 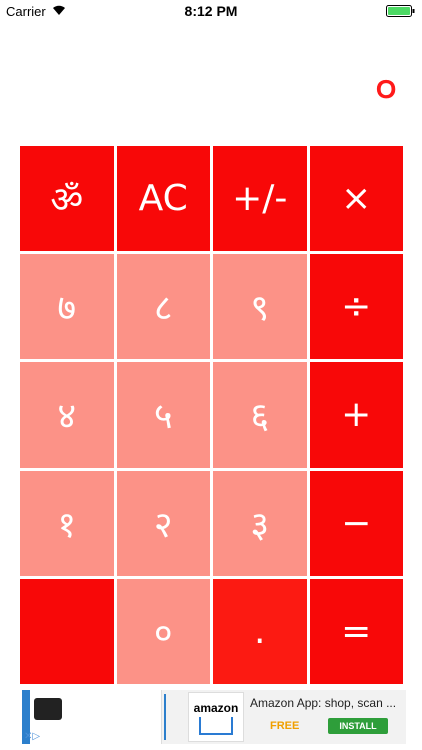 What do you see at coordinates (163, 523) in the screenshot?
I see `key-digit-2: २` at bounding box center [163, 523].